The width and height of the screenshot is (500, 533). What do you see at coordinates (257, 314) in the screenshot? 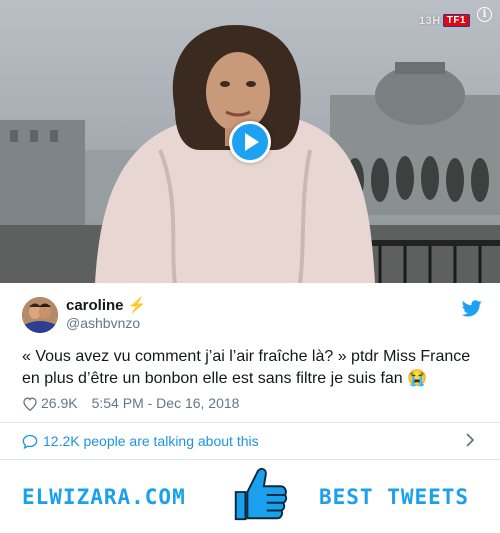
I see `tweet-author: caroline ⚡ @ashbvnzo` at bounding box center [257, 314].